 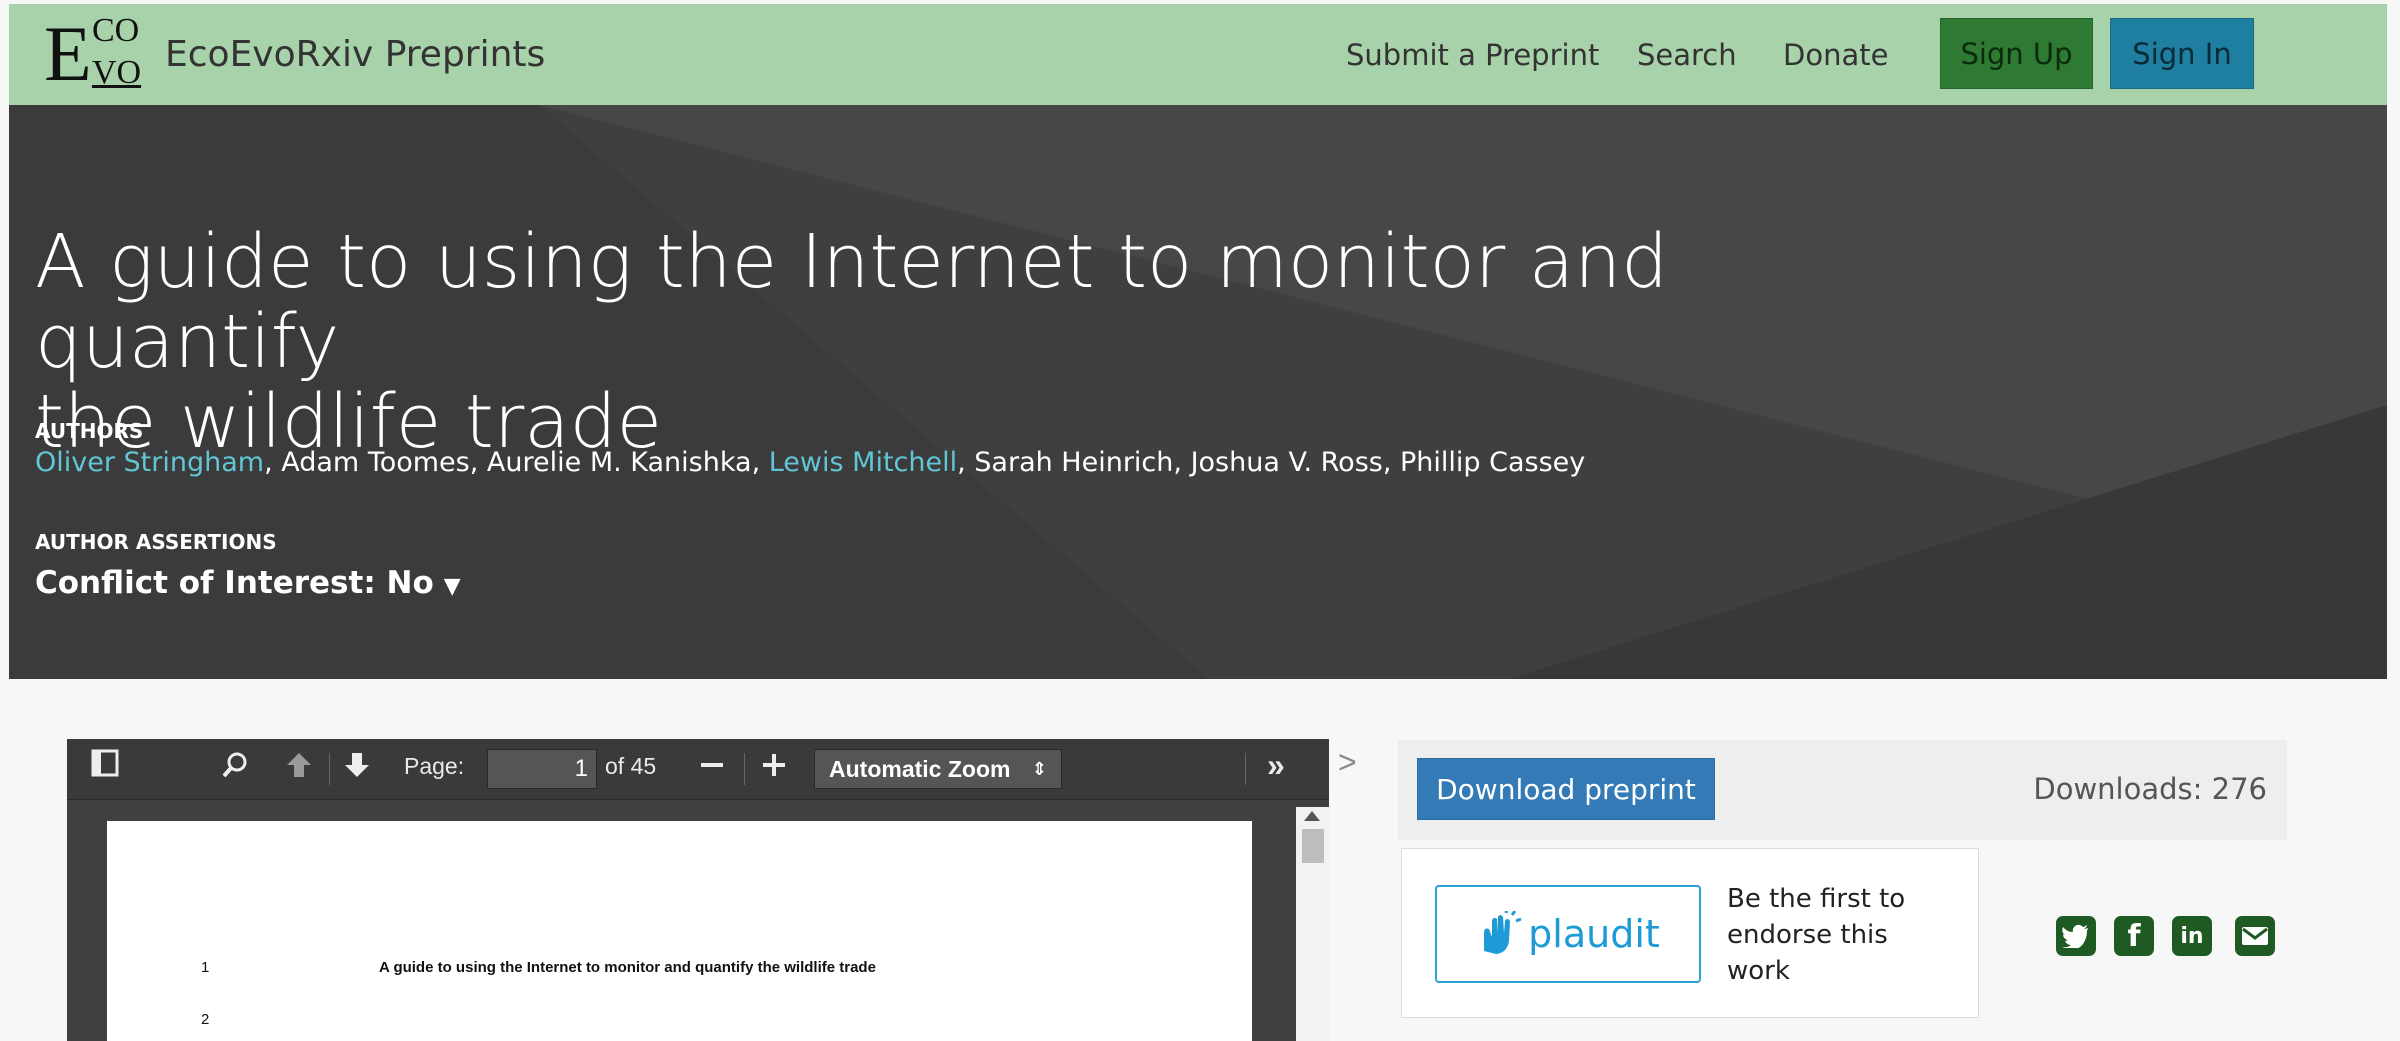 I want to click on sign-in-button: Sign In, so click(x=2182, y=53).